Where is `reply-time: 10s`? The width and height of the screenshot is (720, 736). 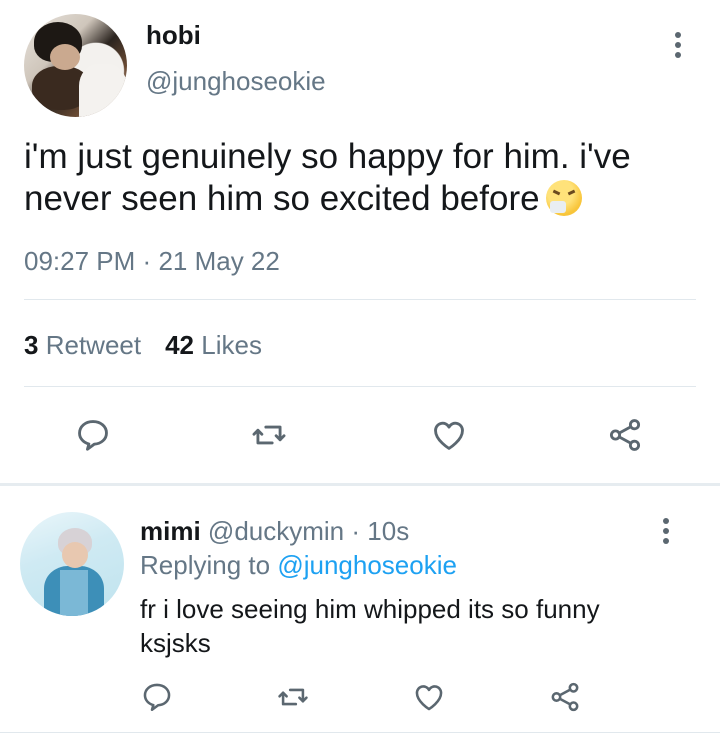 reply-time: 10s is located at coordinates (388, 531).